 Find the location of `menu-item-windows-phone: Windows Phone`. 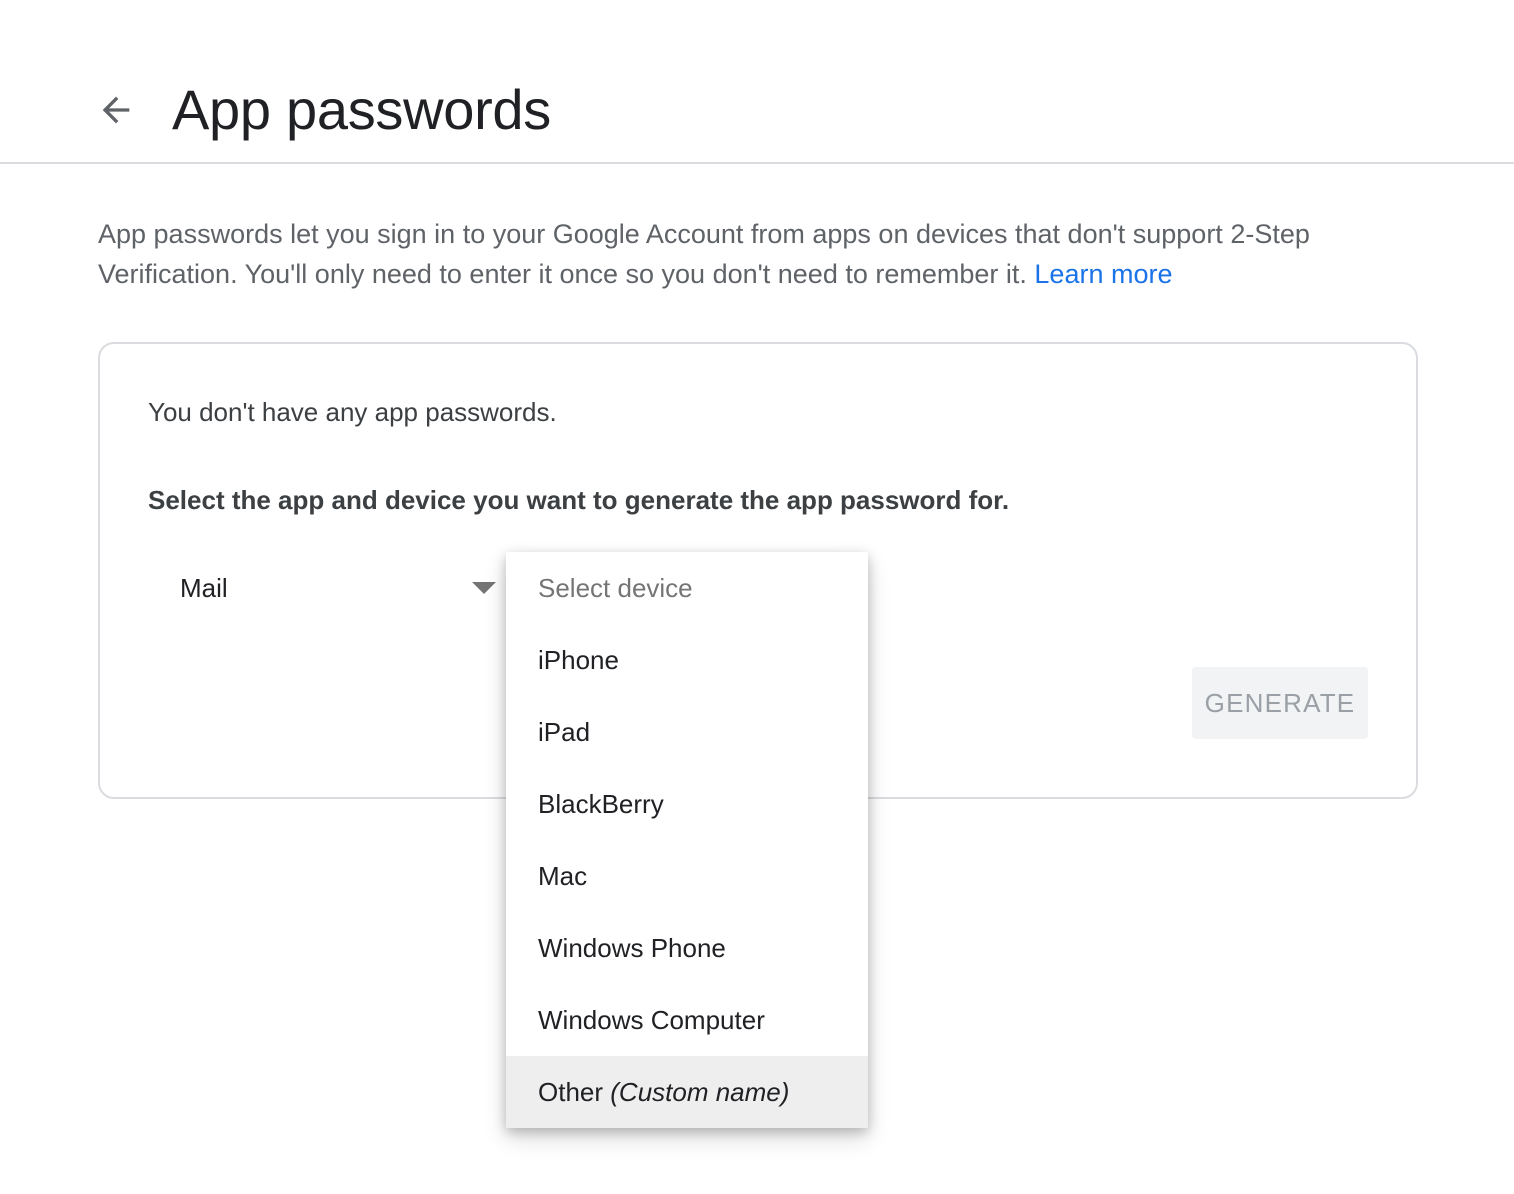

menu-item-windows-phone: Windows Phone is located at coordinates (687, 948).